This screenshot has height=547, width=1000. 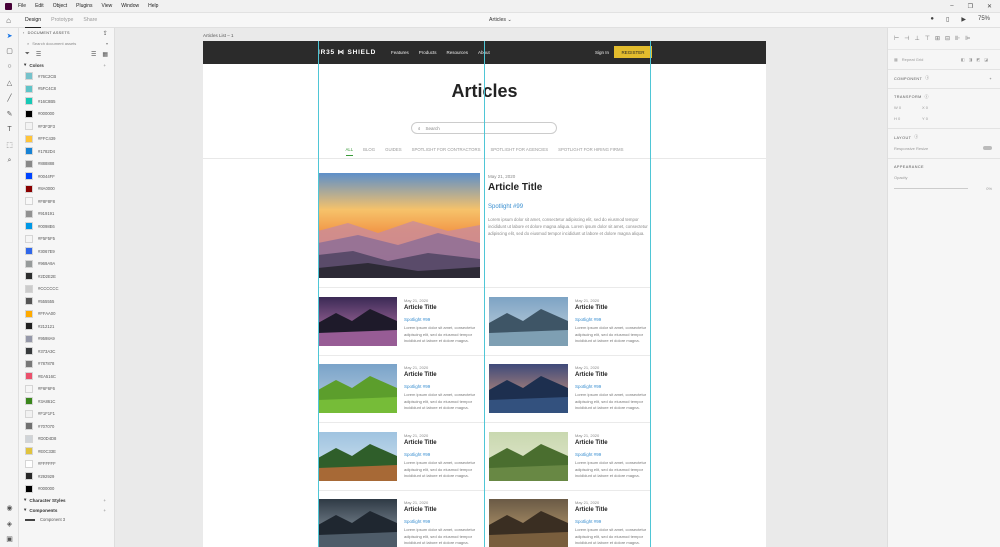 I want to click on tab-spotlight-contractors: SPOTLIGHT FOR CONTRACTORS, so click(x=446, y=151).